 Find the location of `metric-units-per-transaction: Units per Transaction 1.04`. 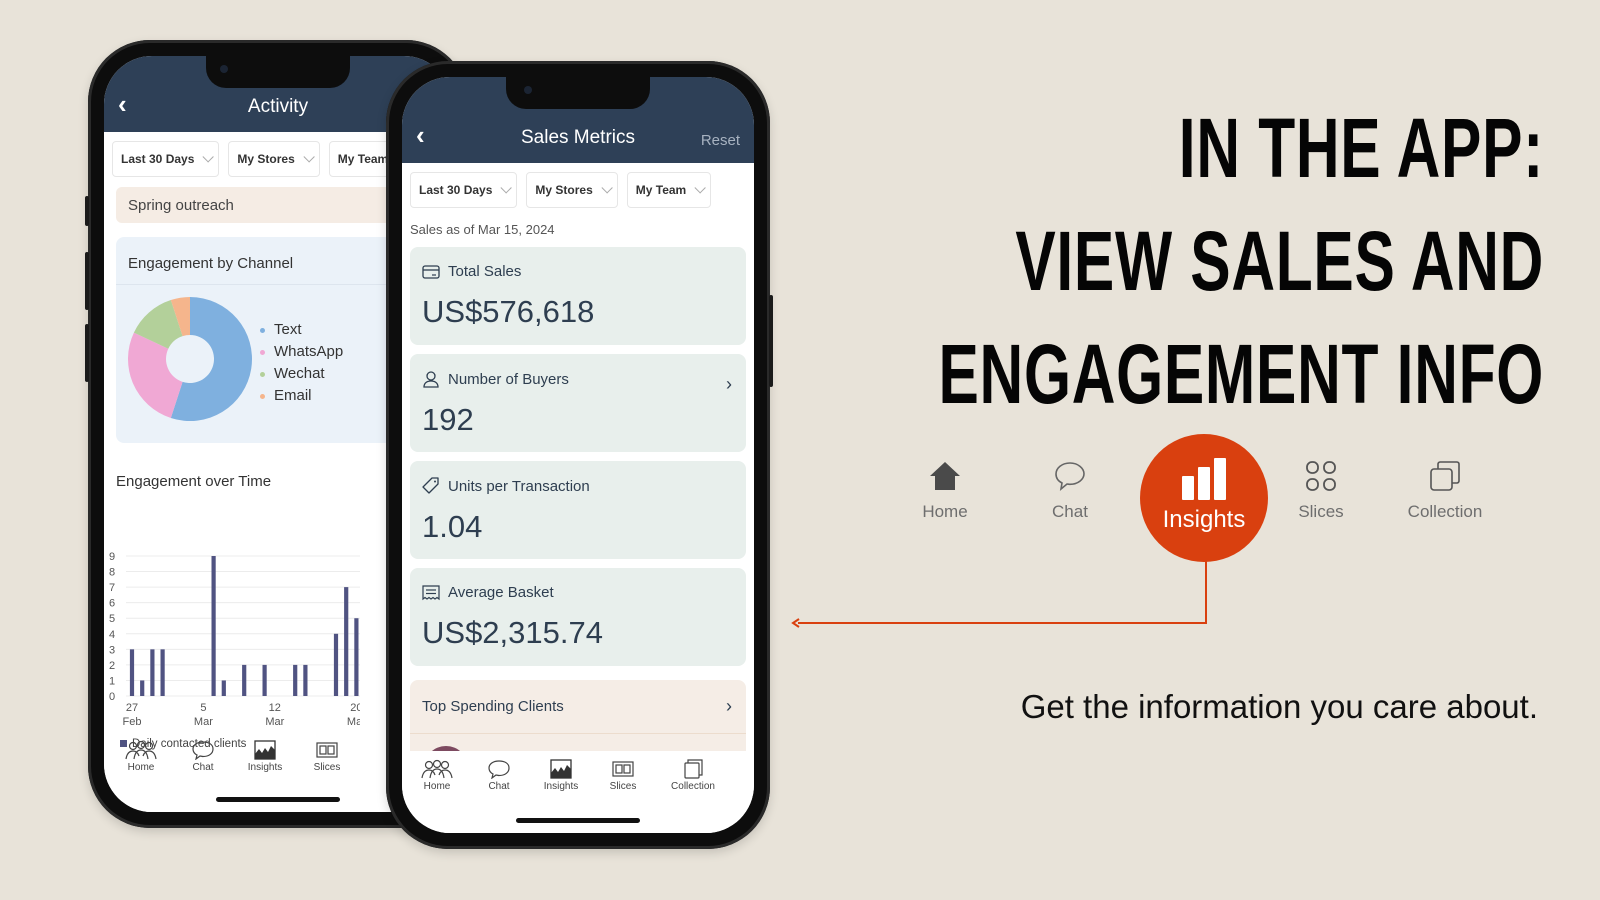

metric-units-per-transaction: Units per Transaction 1.04 is located at coordinates (578, 510).